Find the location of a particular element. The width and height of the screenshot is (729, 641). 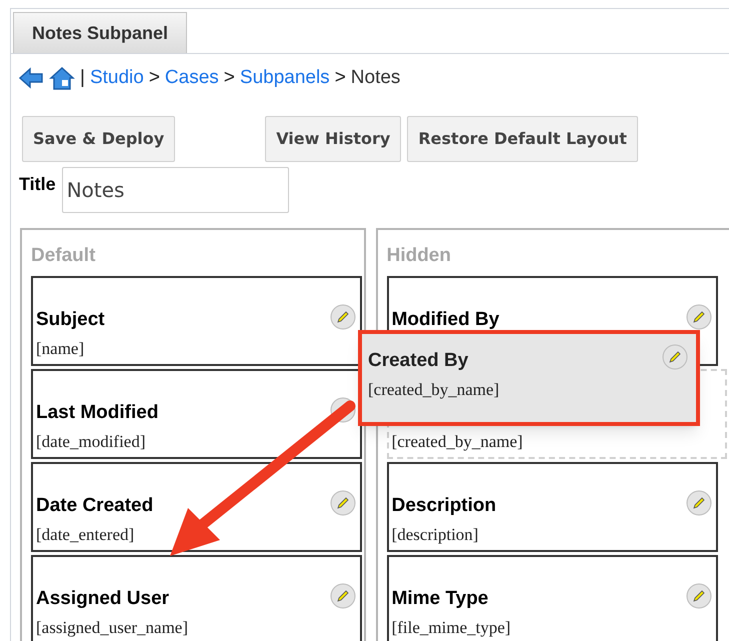

field-card: Description [description] is located at coordinates (552, 507).